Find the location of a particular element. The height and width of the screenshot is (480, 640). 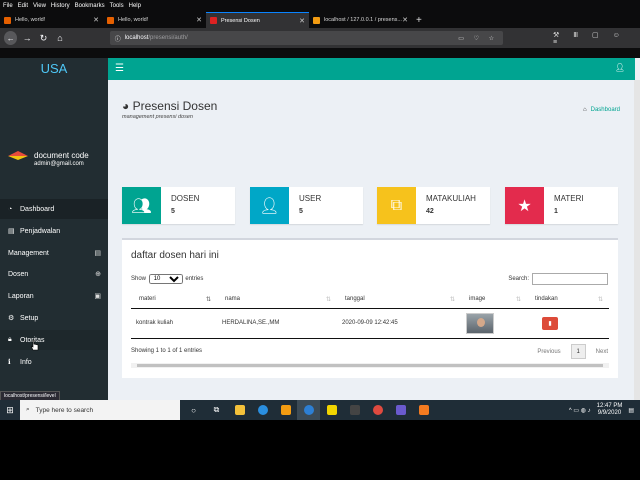

sidebar-item-dashboard: ◔ Dashboard is located at coordinates (54, 209).